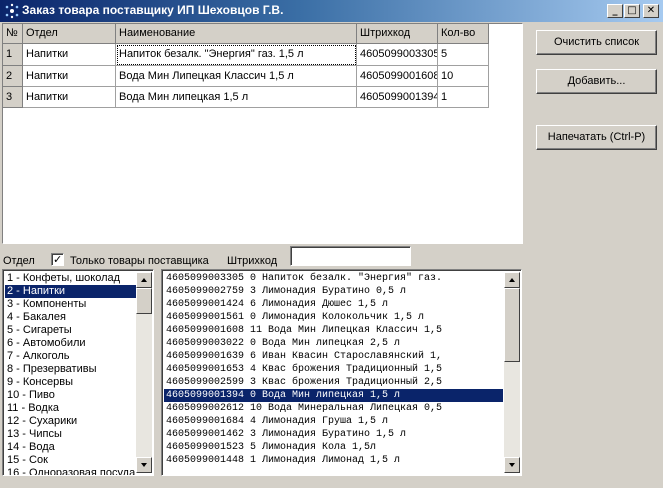 The width and height of the screenshot is (663, 488). I want to click on list-item: 4605099001462 3 Лимонадия Буратино 1,5 л, so click(333, 434).